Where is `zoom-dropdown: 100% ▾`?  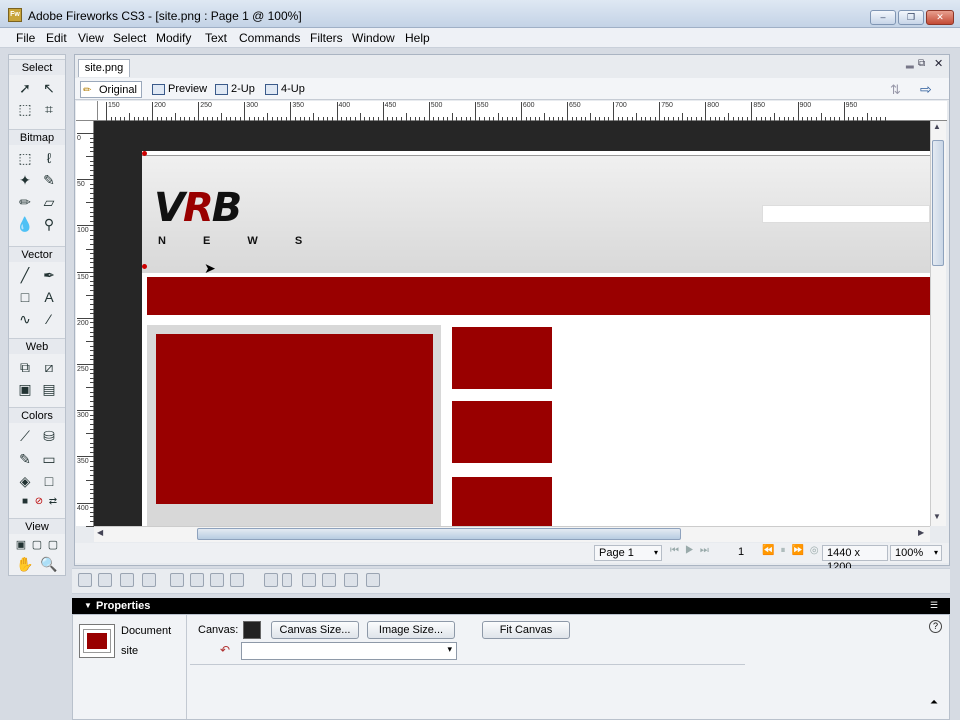
zoom-dropdown: 100% ▾ is located at coordinates (916, 553).